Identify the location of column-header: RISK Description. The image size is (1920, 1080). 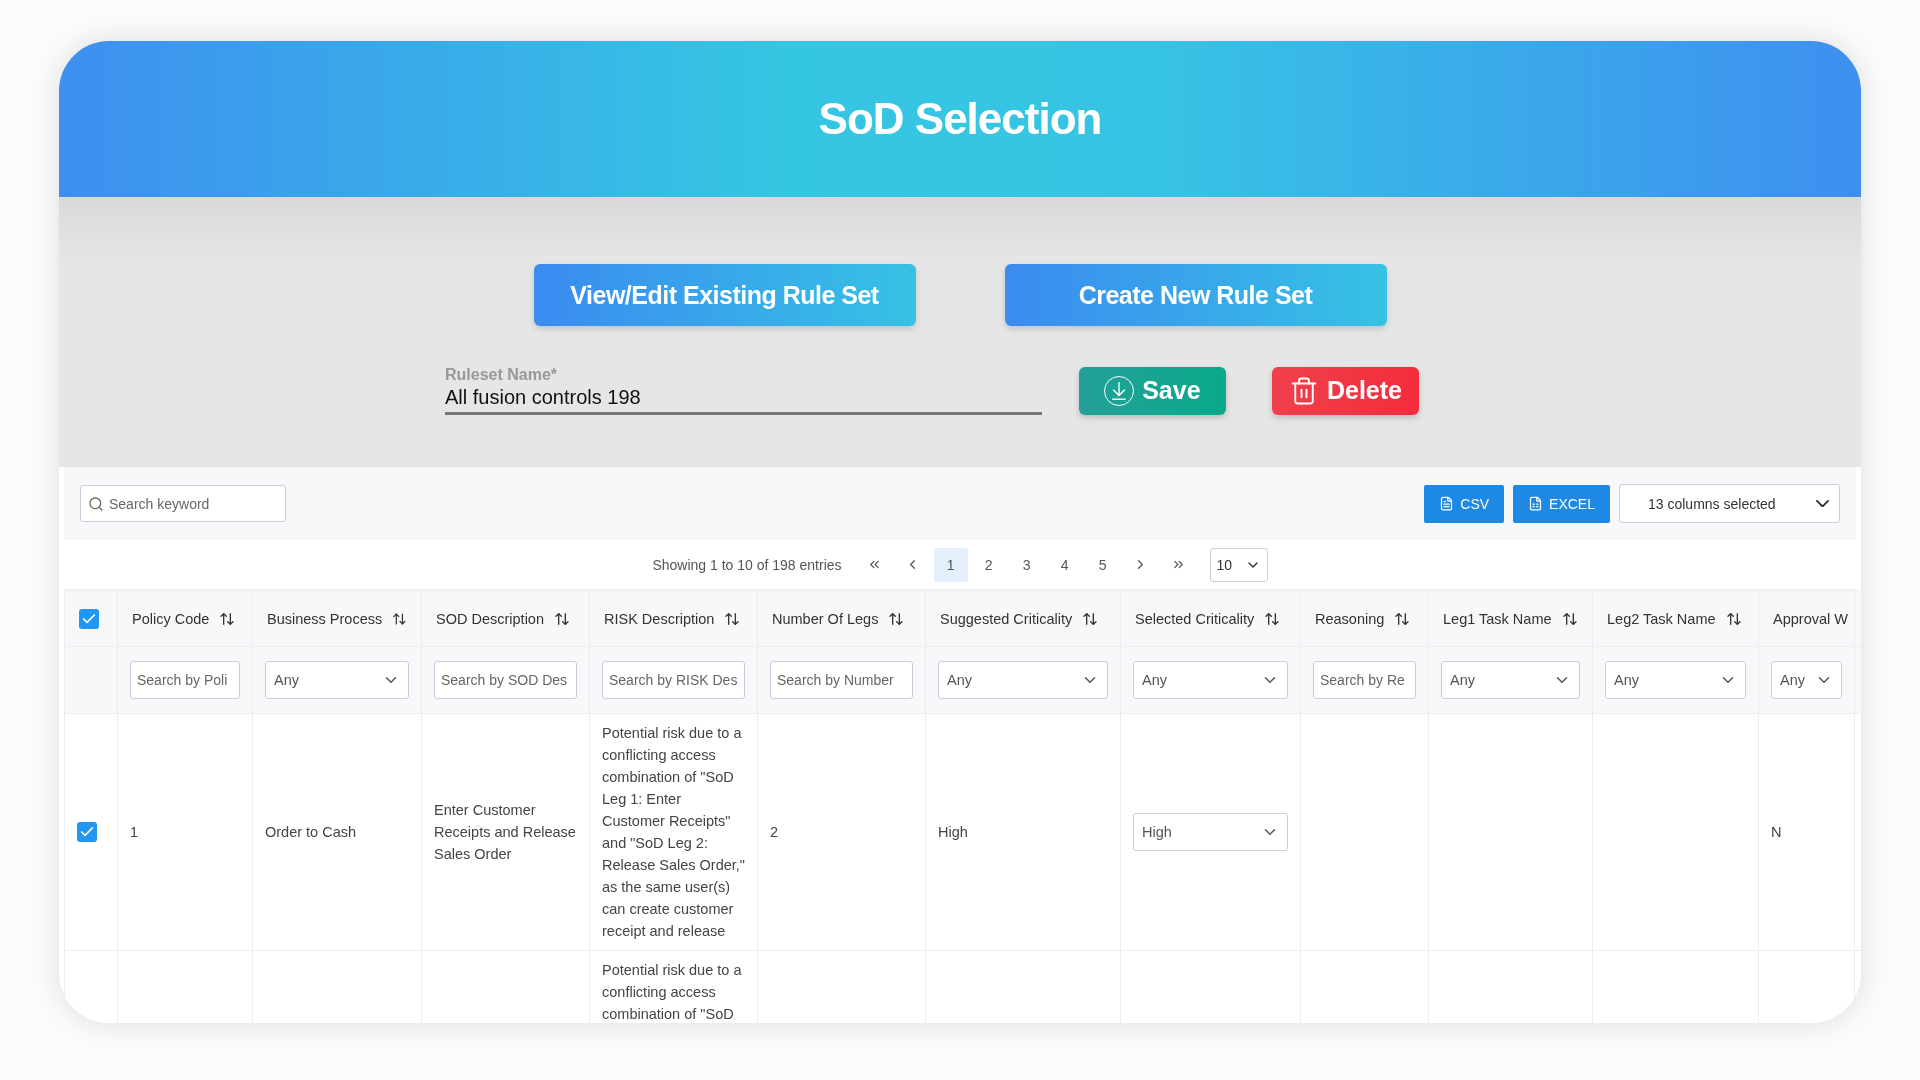
(659, 618).